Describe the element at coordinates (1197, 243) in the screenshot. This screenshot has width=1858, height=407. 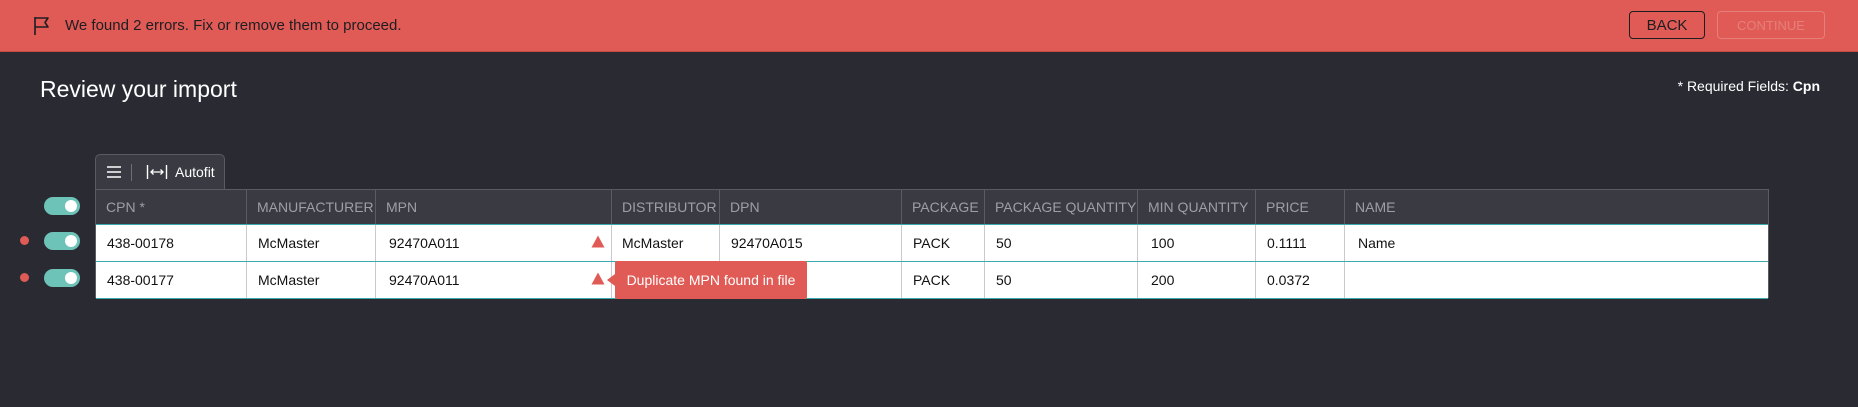
I see `cell-min-quantity: 100` at that location.